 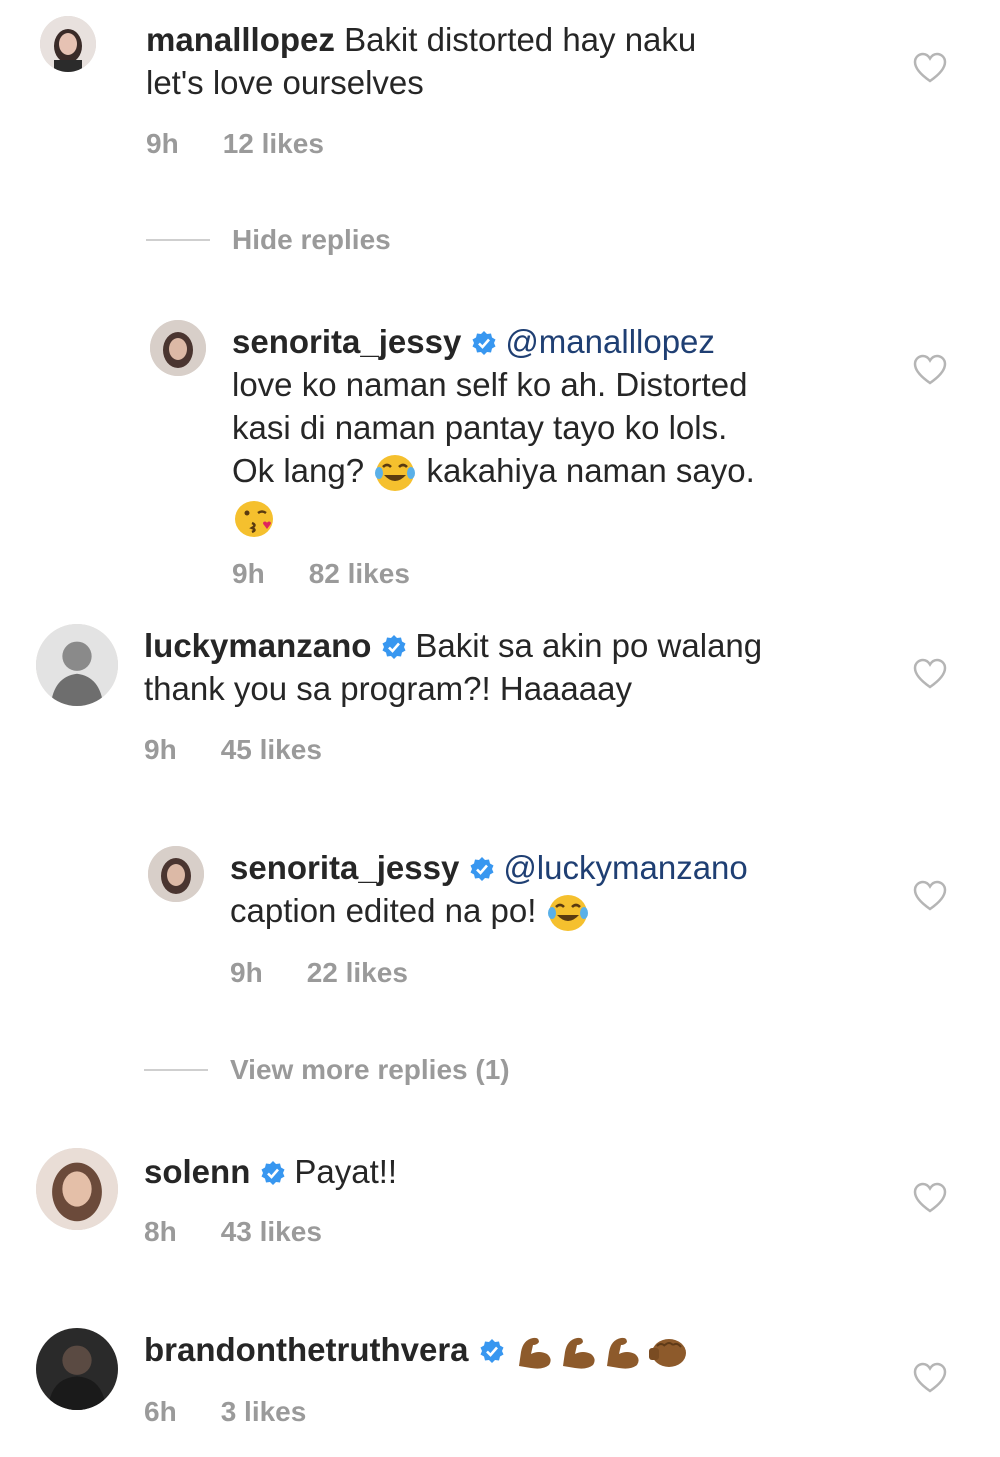 I want to click on likes-count: 3 likes, so click(x=264, y=1411).